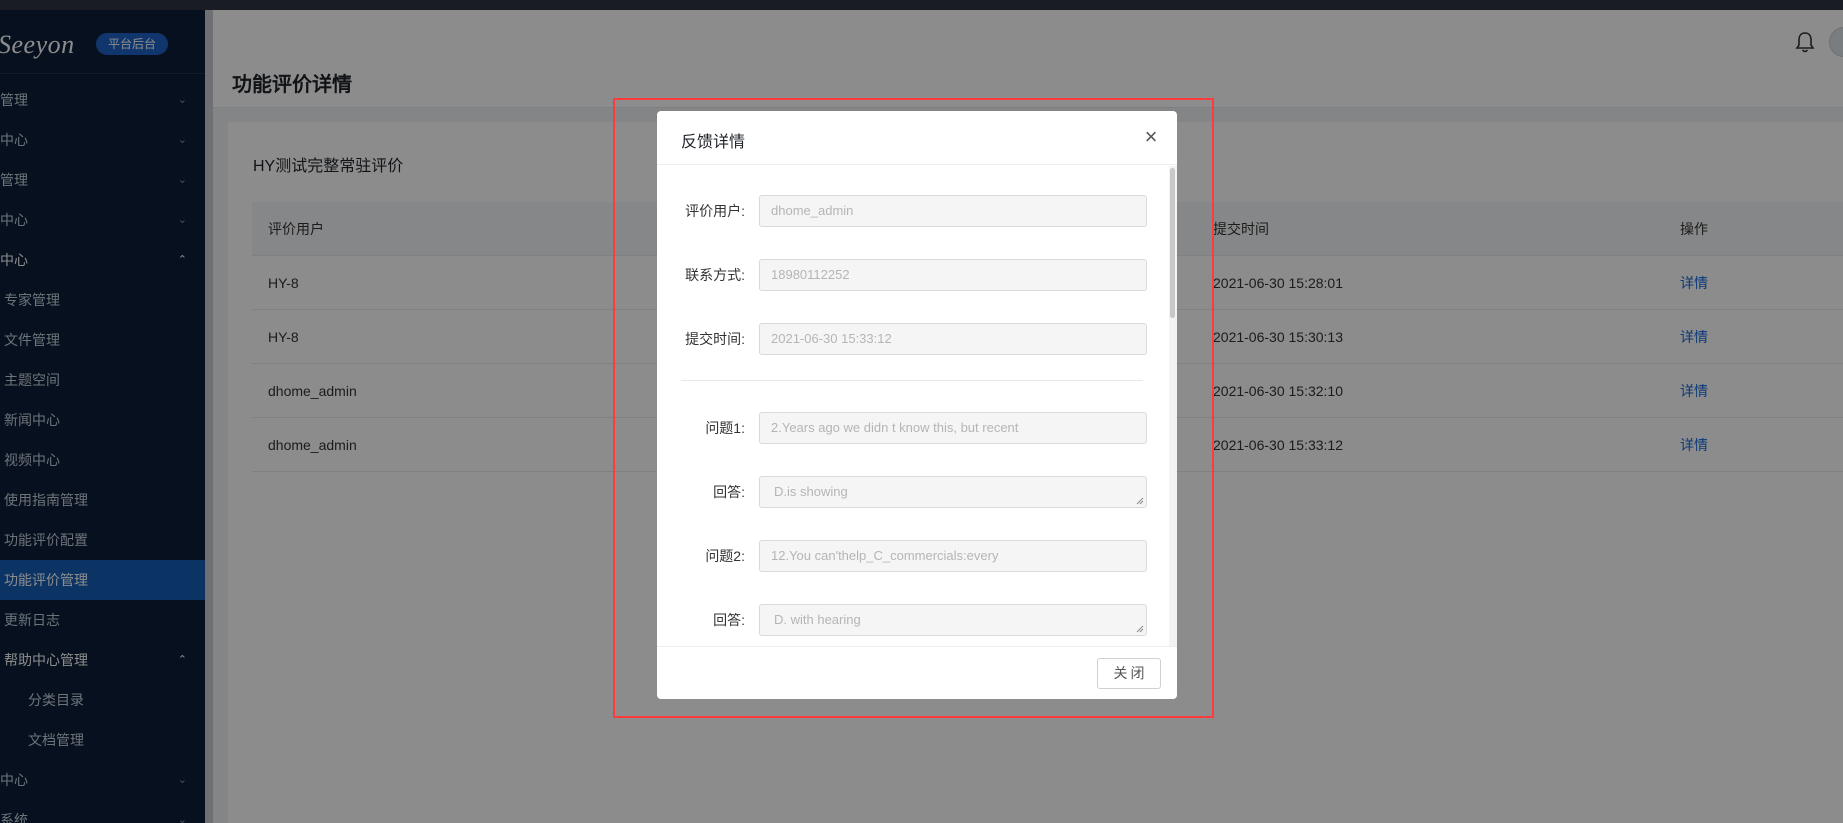 The image size is (1843, 823). I want to click on field-row-time: 提交时间: 2021-06-30 15:33:12, so click(912, 339).